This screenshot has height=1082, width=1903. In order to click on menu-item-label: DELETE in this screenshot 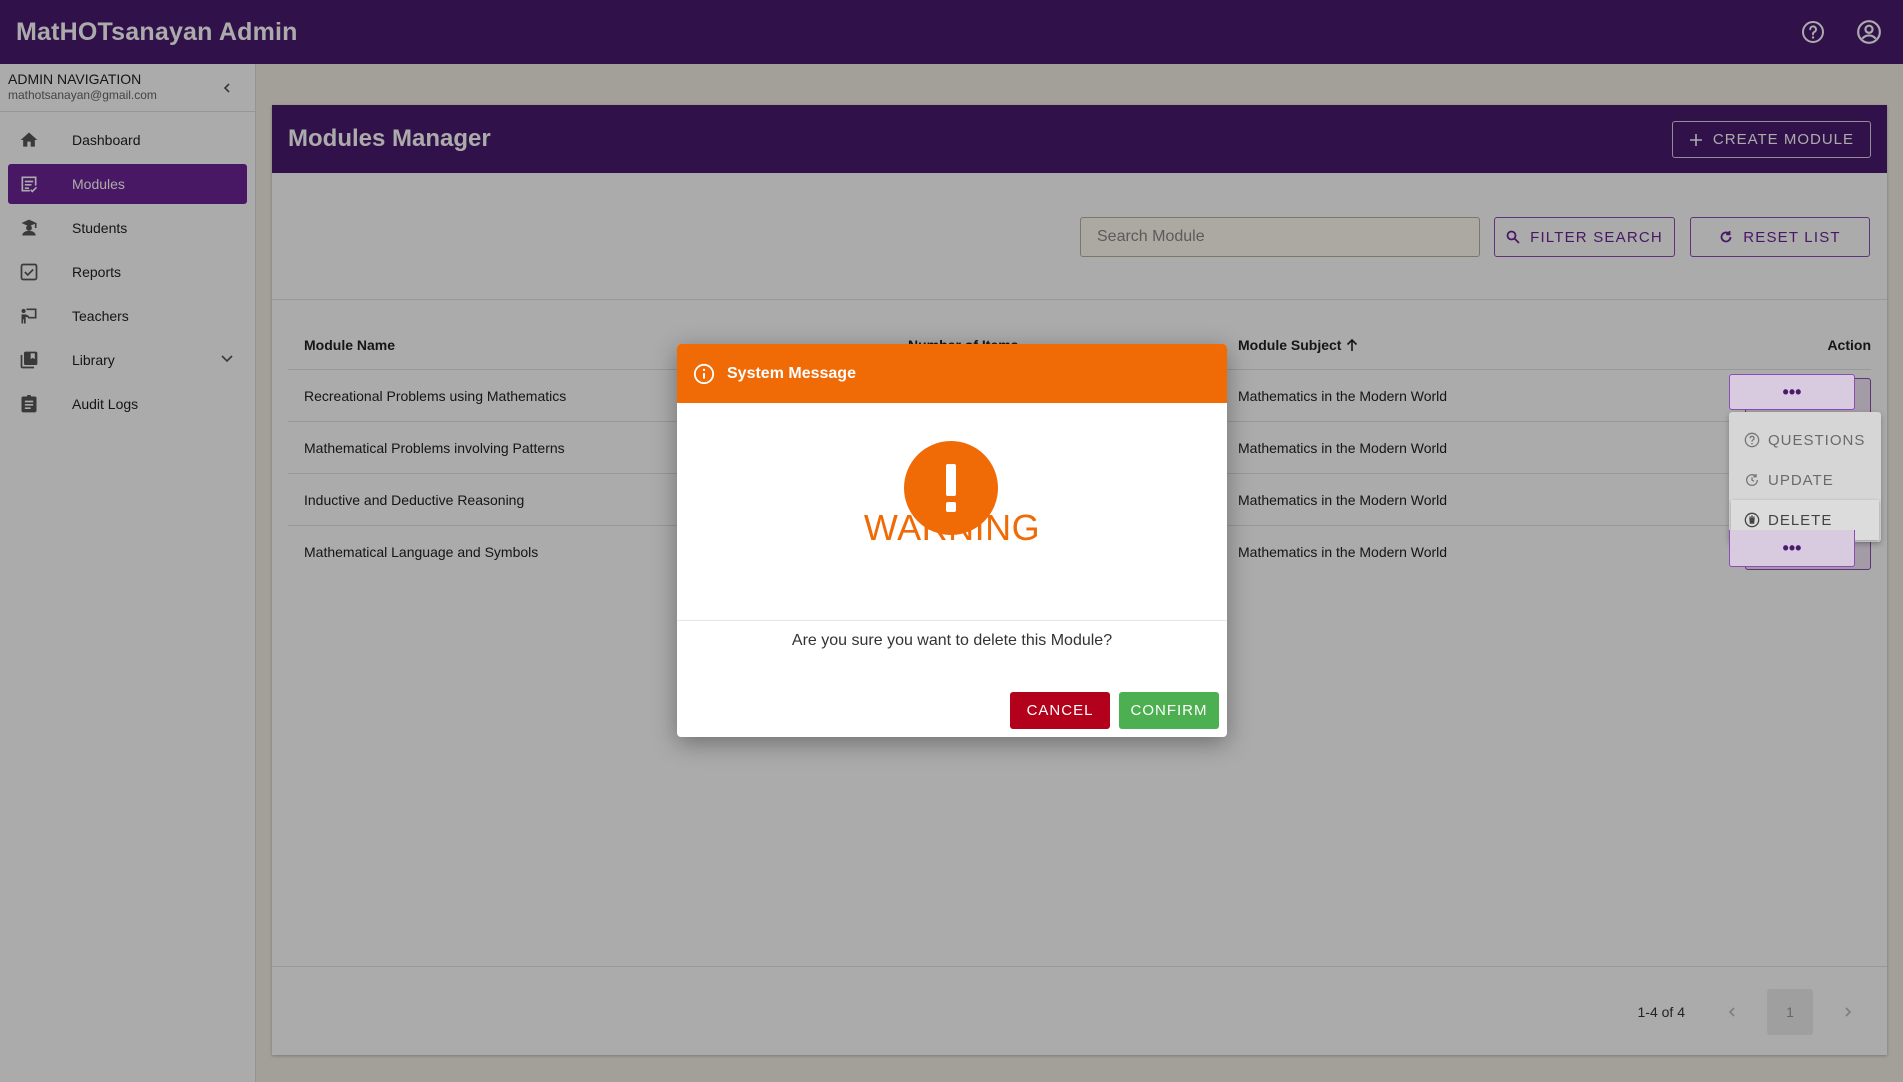, I will do `click(1800, 520)`.